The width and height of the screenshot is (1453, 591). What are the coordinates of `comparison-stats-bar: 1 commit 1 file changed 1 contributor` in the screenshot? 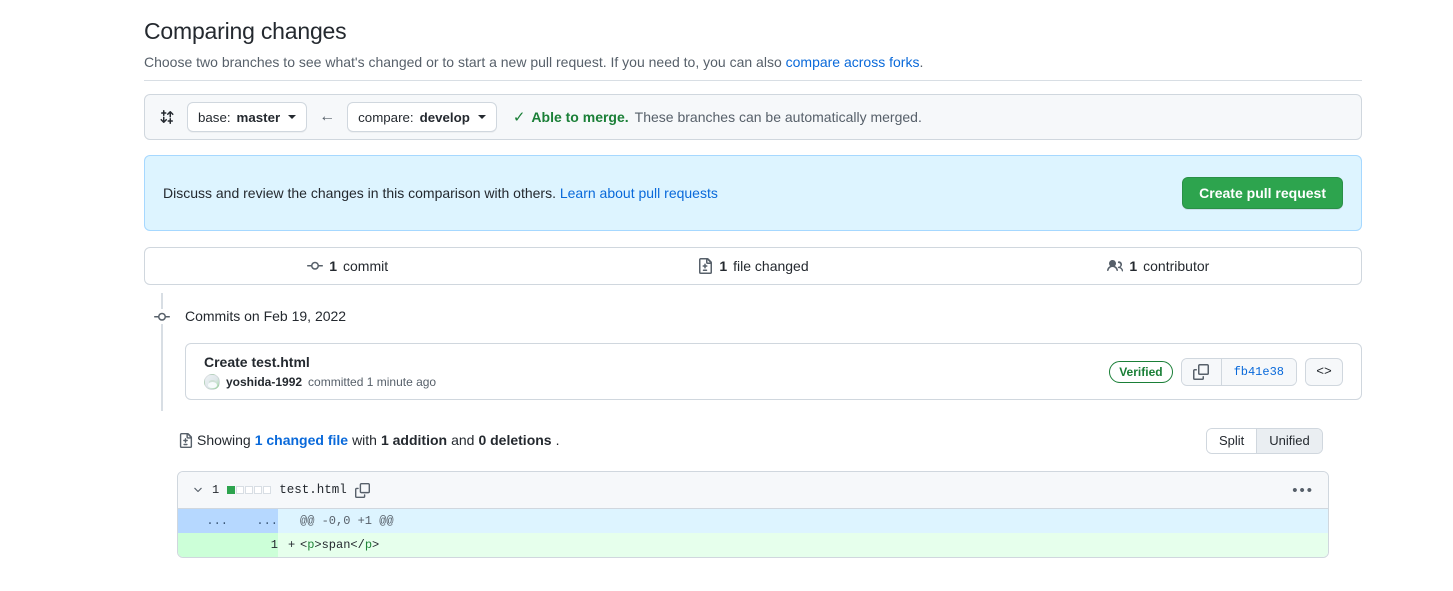 It's located at (753, 266).